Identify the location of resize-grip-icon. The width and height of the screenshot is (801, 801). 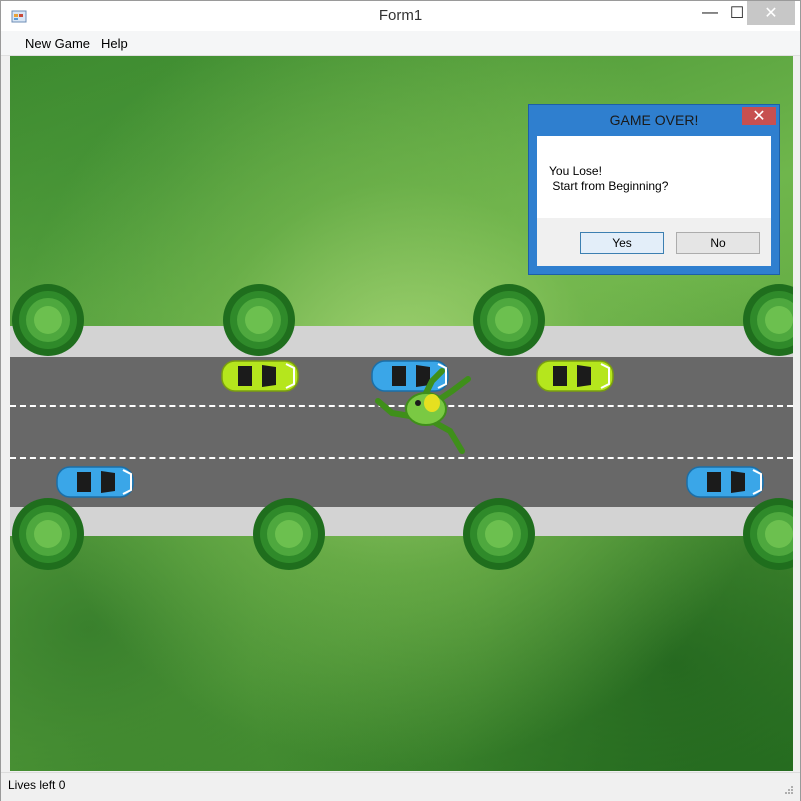
(789, 790).